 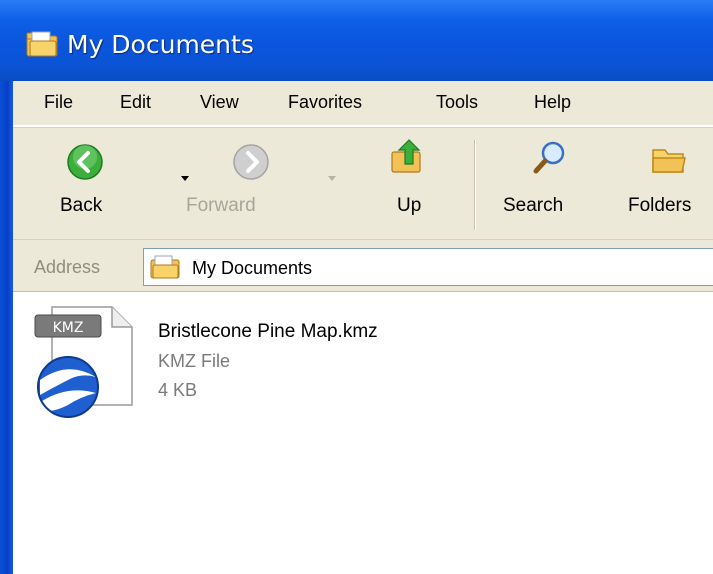 What do you see at coordinates (259, 184) in the screenshot?
I see `forward-button: Forward` at bounding box center [259, 184].